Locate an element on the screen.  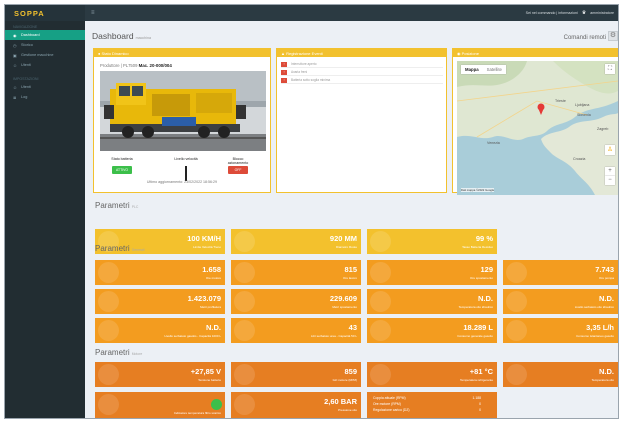
tile-label: Pressione olio is located at coordinates (347, 410).